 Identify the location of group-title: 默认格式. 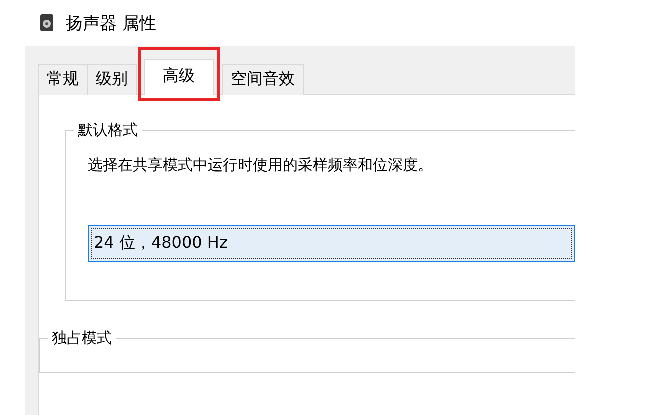
(108, 130).